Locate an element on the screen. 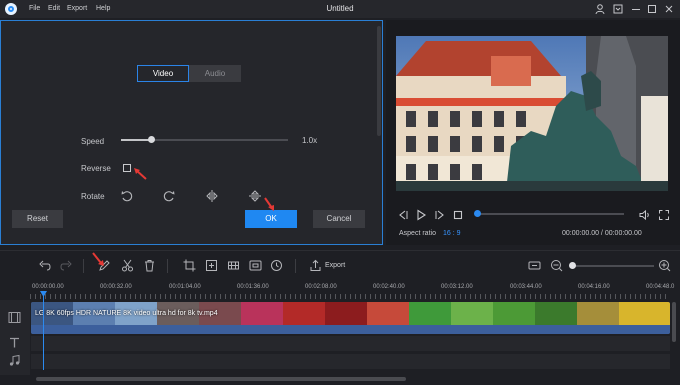 The image size is (680, 385). ruler-label: 00:00:00.00 is located at coordinates (48, 287).